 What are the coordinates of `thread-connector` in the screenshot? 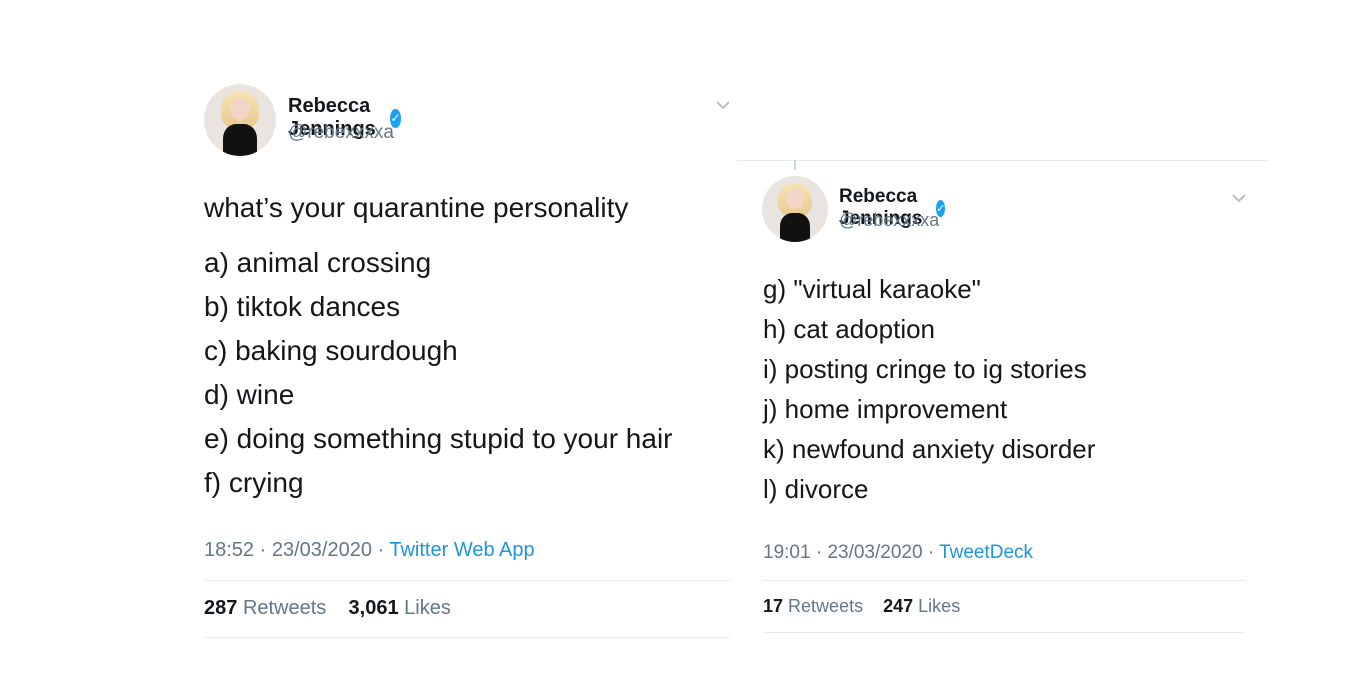 It's located at (795, 165).